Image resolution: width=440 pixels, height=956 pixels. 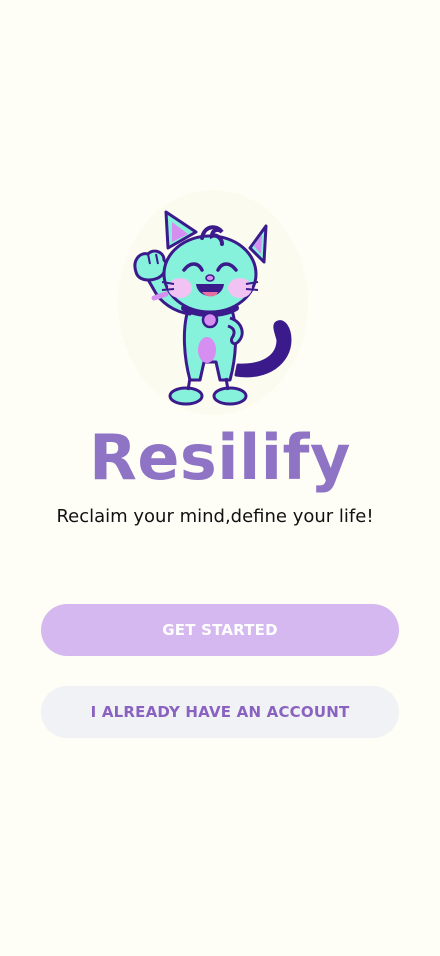 I want to click on have-account-button: I ALREADY HAVE AN ACCOUNT, so click(x=220, y=712).